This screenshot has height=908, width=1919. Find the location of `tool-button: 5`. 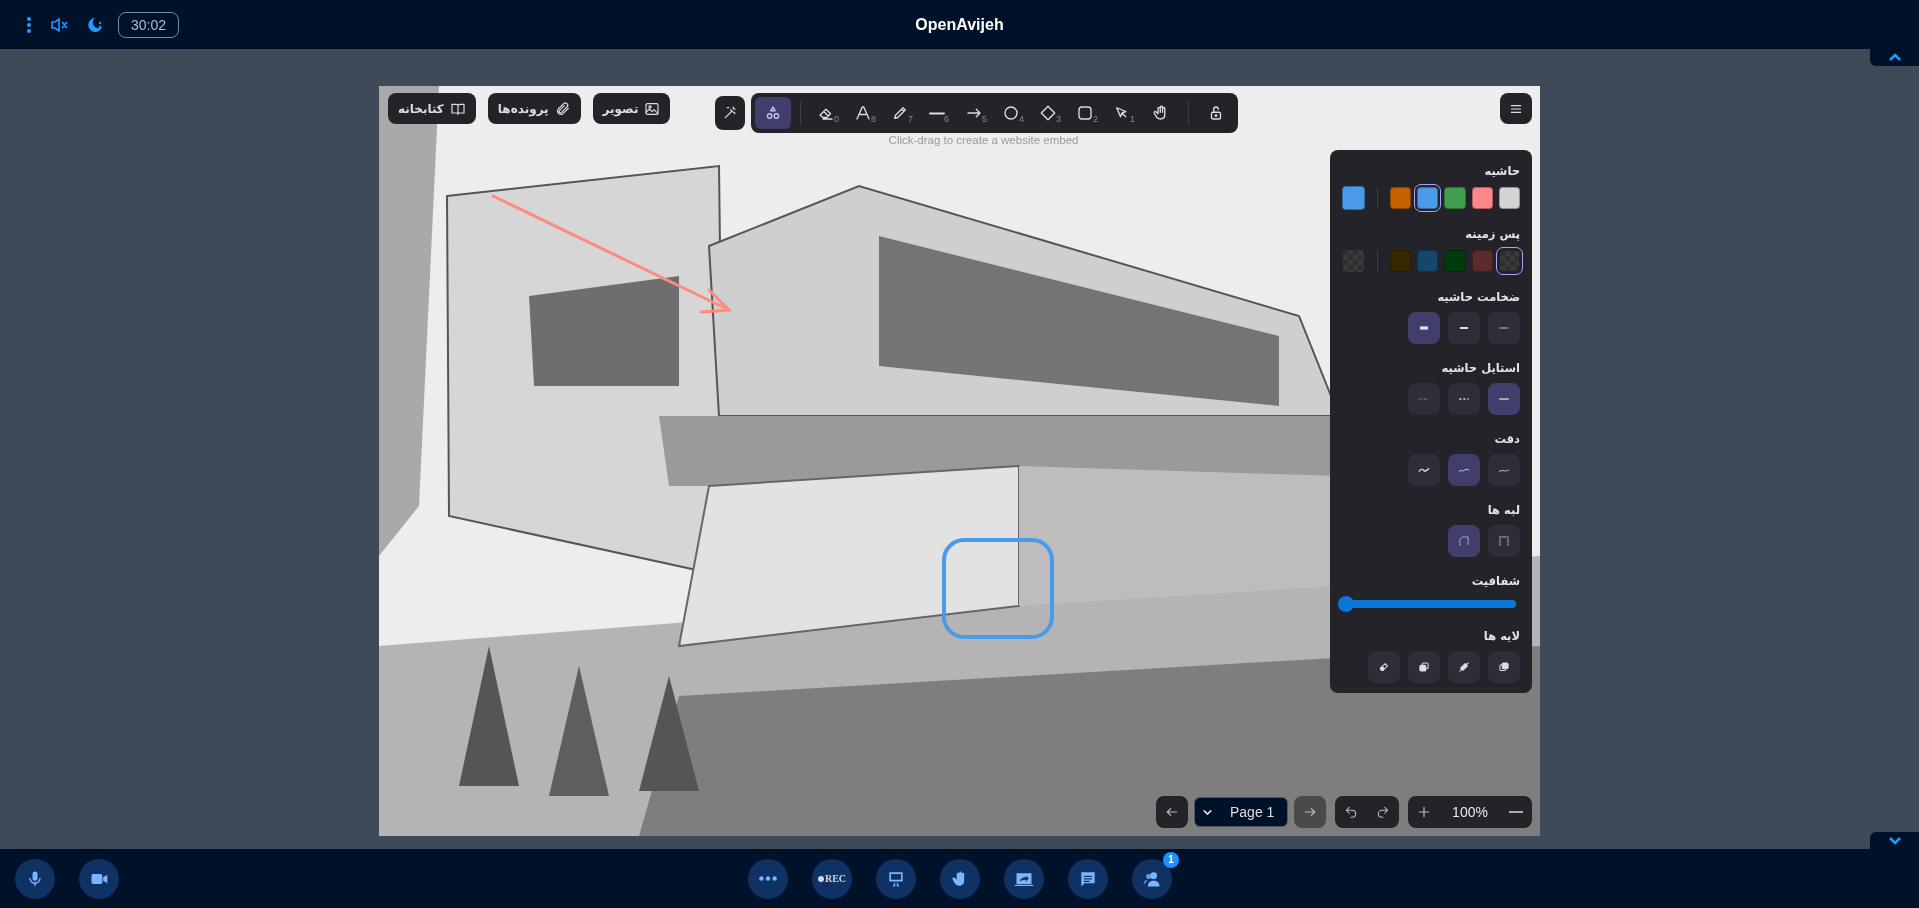

tool-button: 5 is located at coordinates (976, 113).